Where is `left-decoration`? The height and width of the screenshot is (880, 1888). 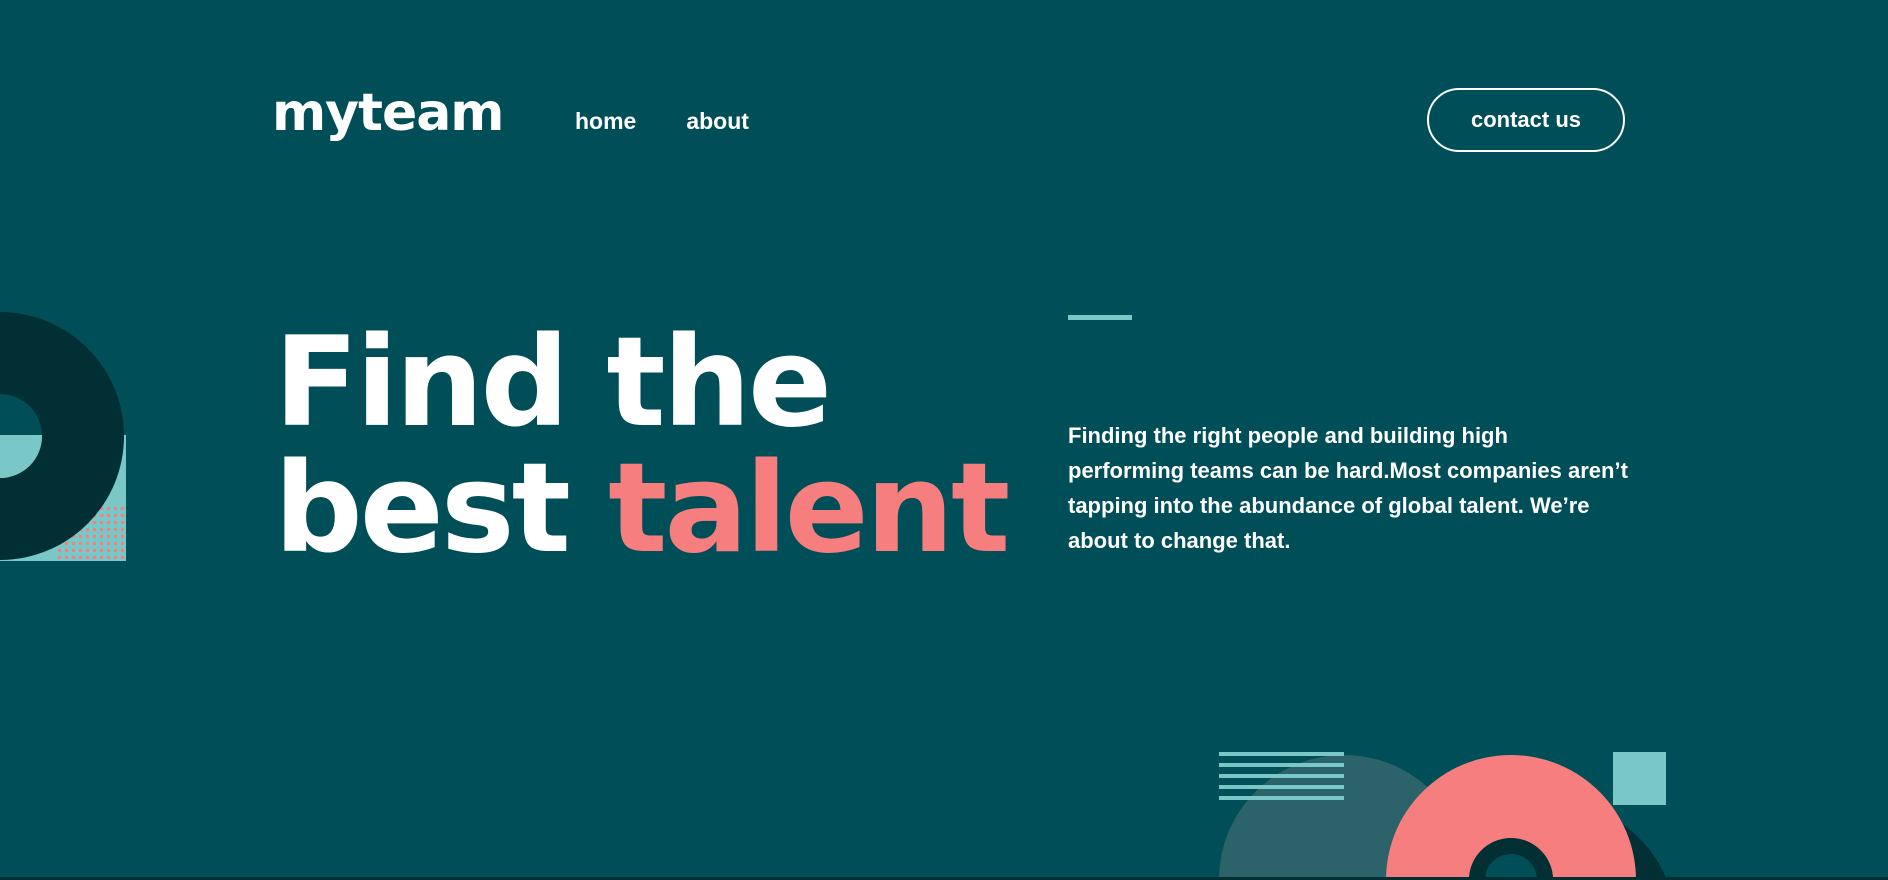 left-decoration is located at coordinates (63, 436).